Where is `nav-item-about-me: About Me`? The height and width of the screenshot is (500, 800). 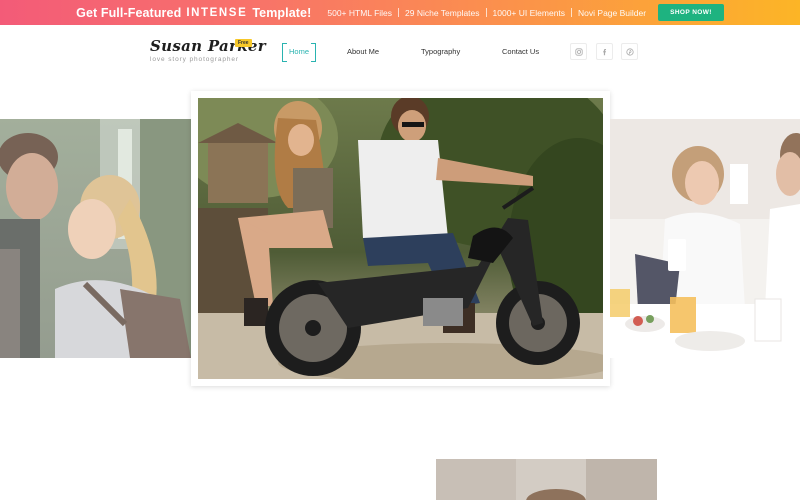 nav-item-about-me: About Me is located at coordinates (363, 52).